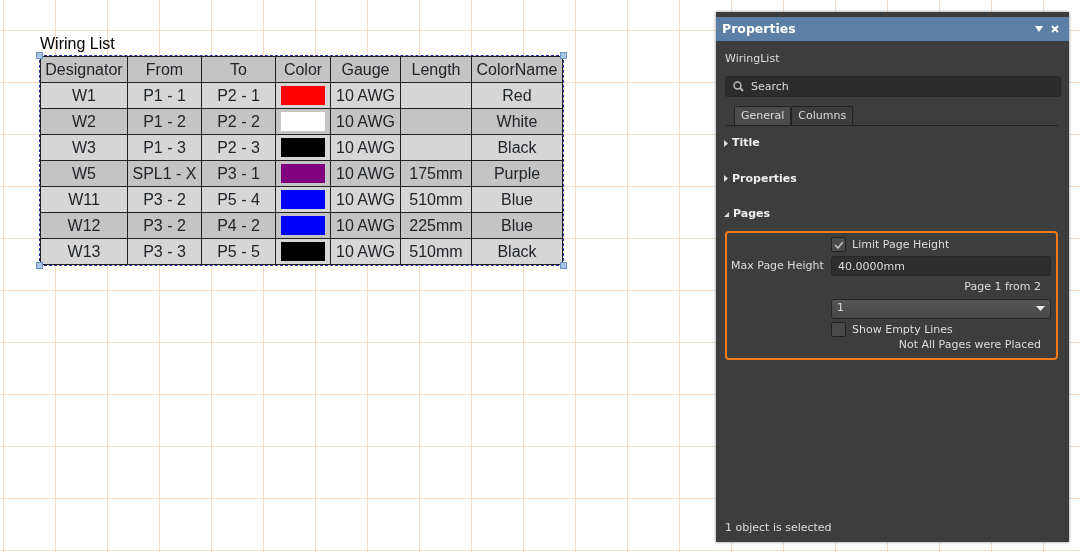 Image resolution: width=1080 pixels, height=552 pixels. What do you see at coordinates (84, 199) in the screenshot?
I see `table-cell: W11` at bounding box center [84, 199].